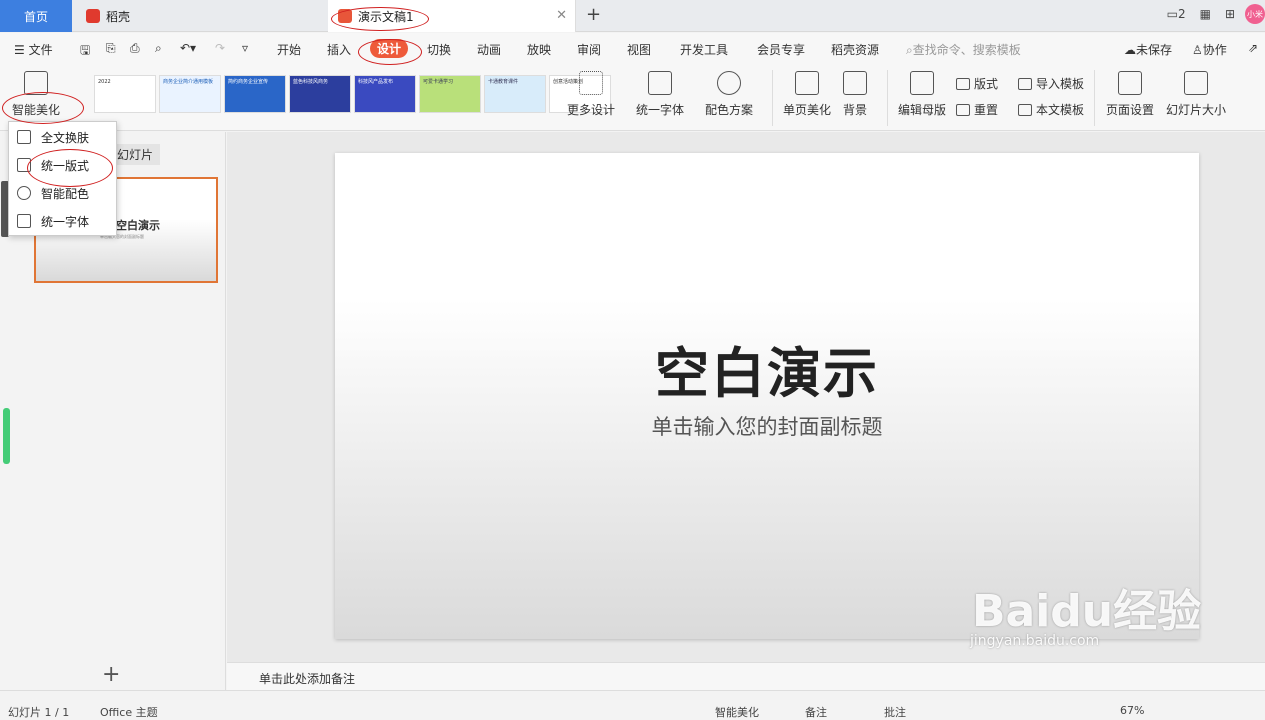  I want to click on template-thumb: 卡通教育课件, so click(515, 94).